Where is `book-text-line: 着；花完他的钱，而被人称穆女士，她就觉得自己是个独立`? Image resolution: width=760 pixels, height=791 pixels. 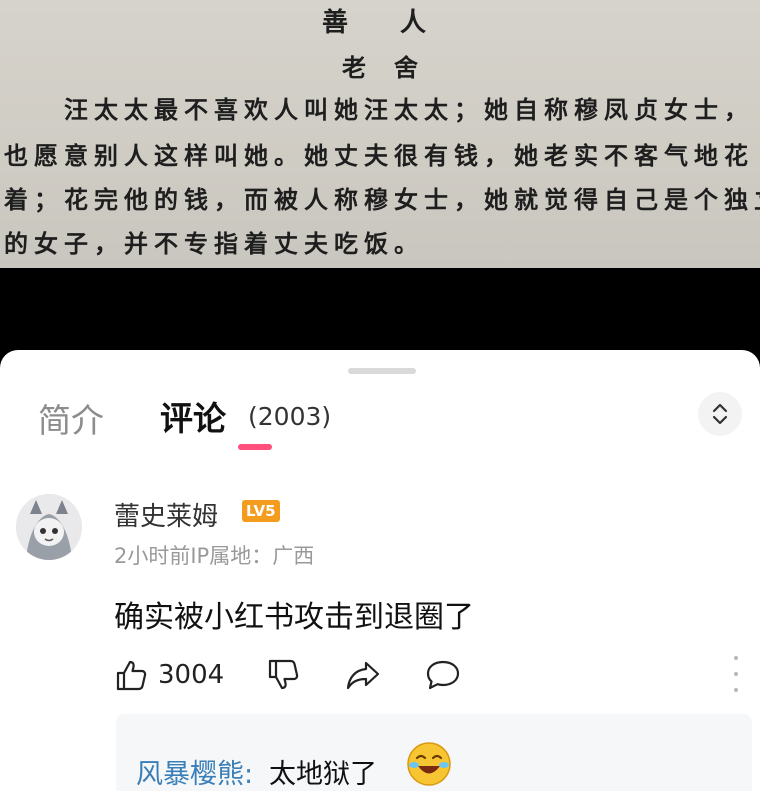
book-text-line: 着；花完他的钱，而被人称穆女士，她就觉得自己是个独立 is located at coordinates (382, 199).